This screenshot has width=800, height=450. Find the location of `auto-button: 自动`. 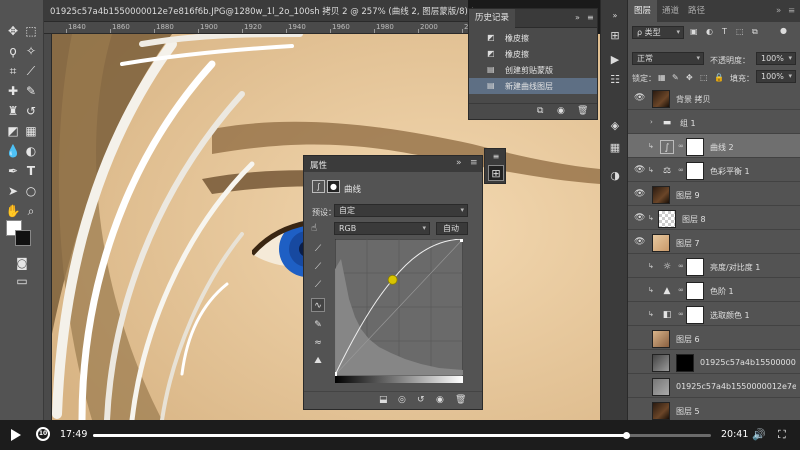

auto-button: 自动 is located at coordinates (452, 228).